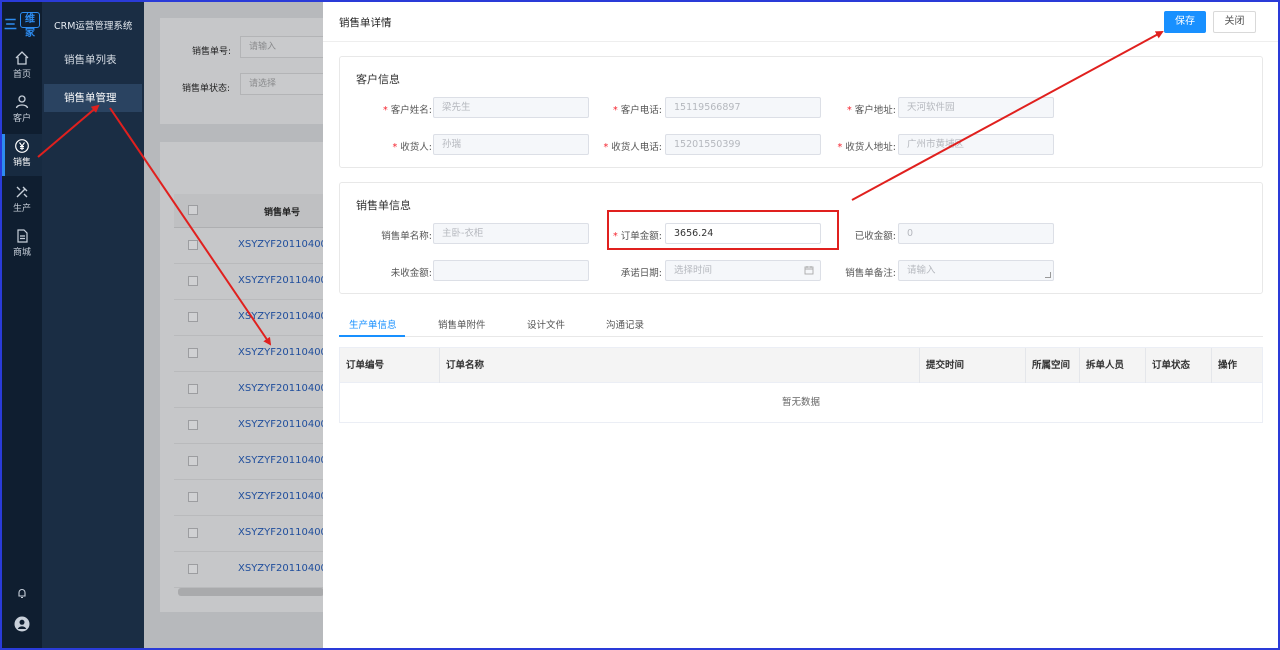 The width and height of the screenshot is (1280, 650). Describe the element at coordinates (743, 144) in the screenshot. I see `receiver-phone-field: 15201550399` at that location.